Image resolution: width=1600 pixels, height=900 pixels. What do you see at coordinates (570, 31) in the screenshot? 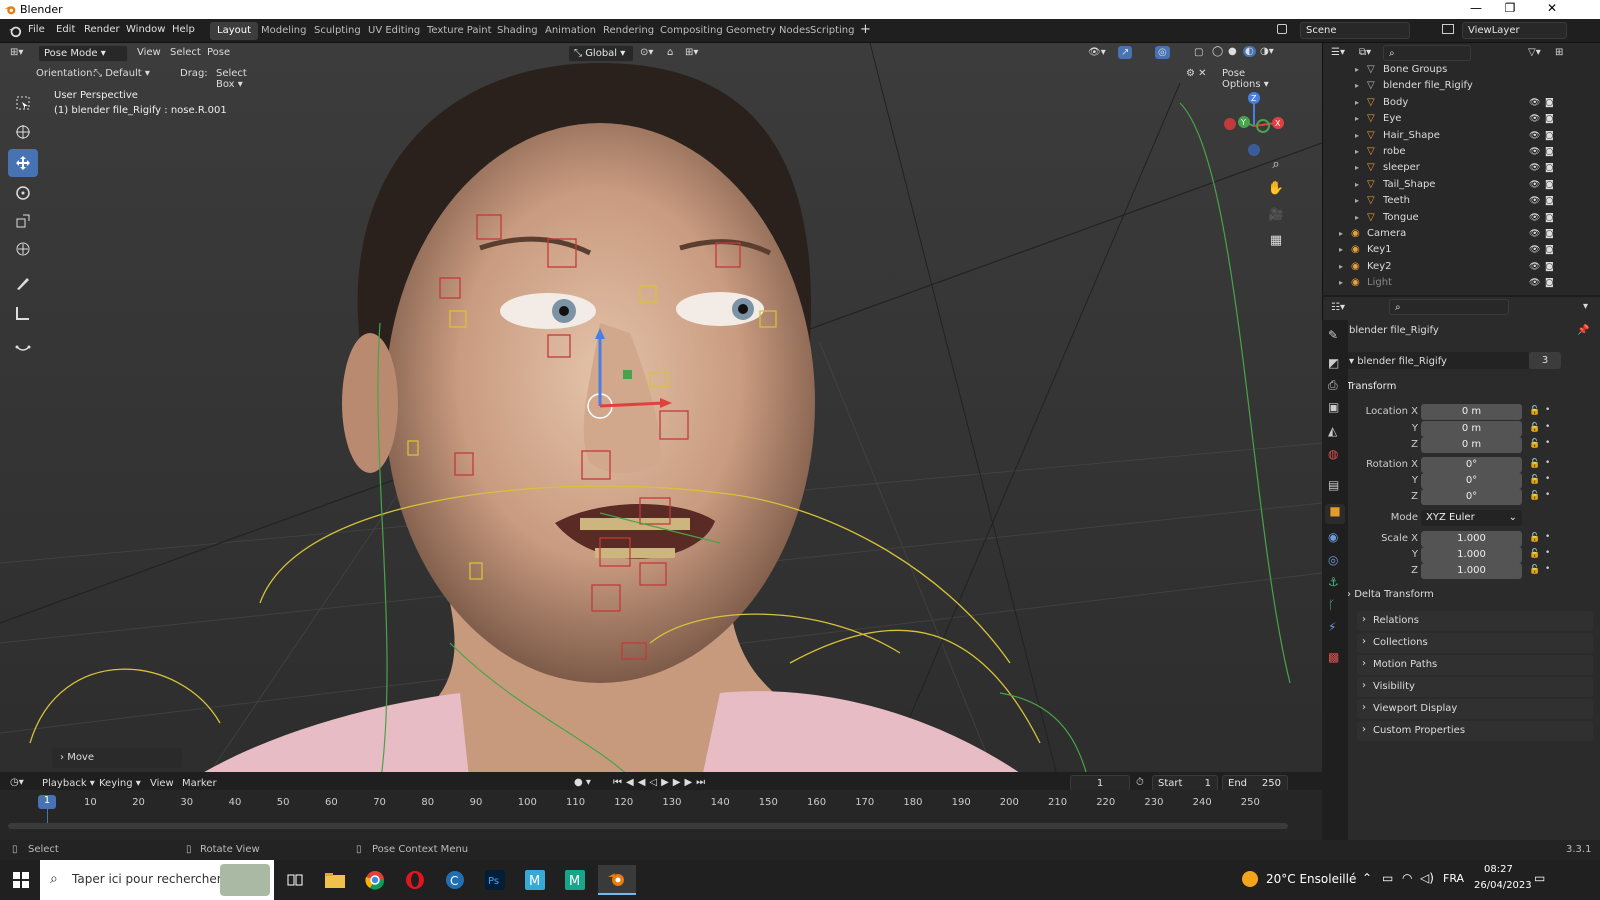
I see `tab-animation: Animation` at bounding box center [570, 31].